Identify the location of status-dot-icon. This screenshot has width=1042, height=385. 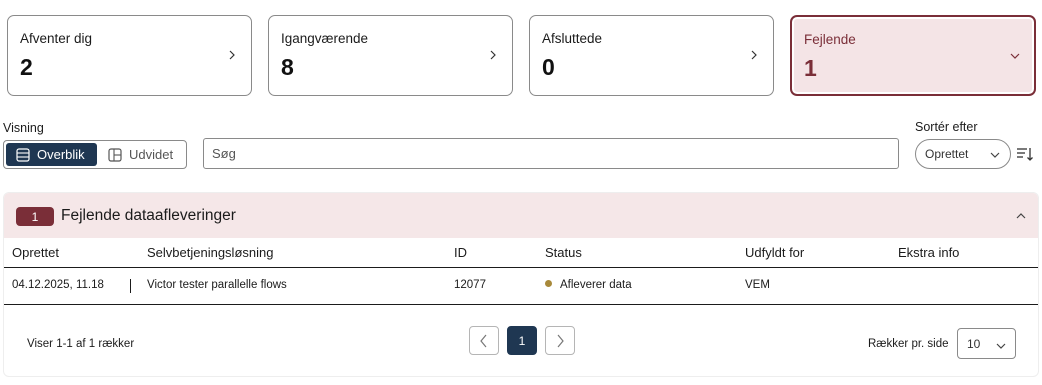
(548, 283).